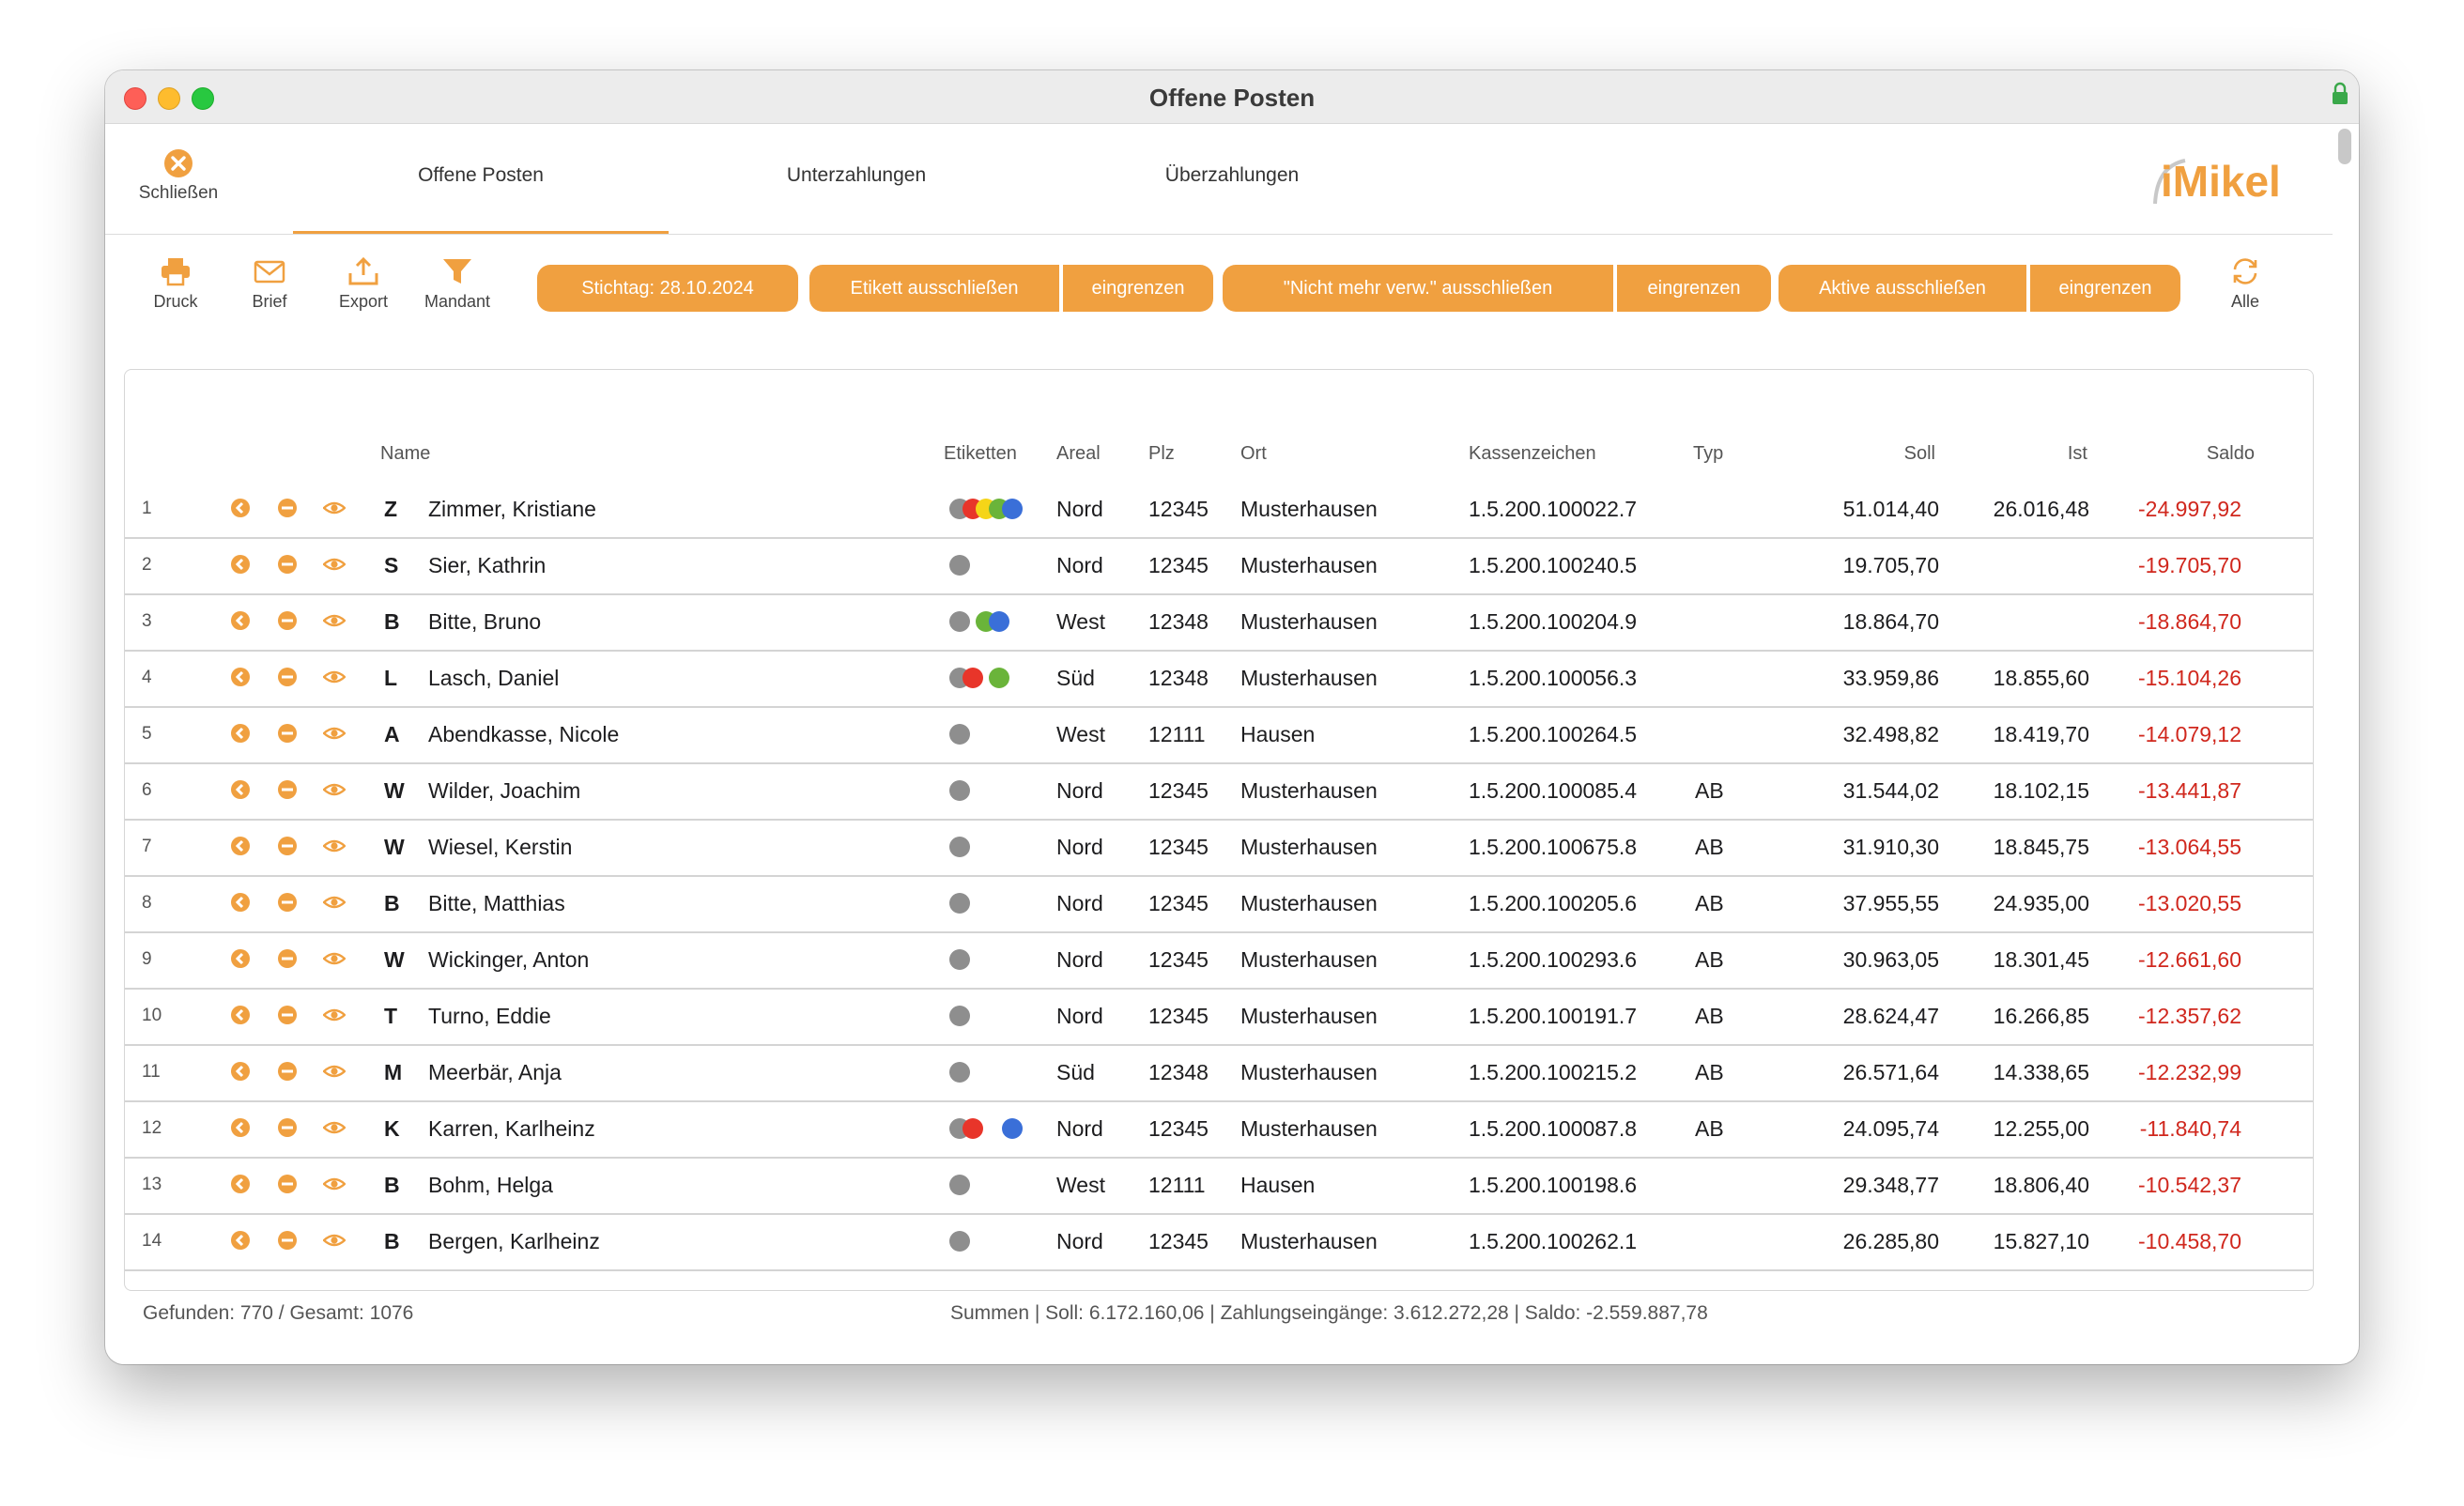 Image resolution: width=2464 pixels, height=1506 pixels. Describe the element at coordinates (178, 175) in the screenshot. I see `close-button: Schließen` at that location.